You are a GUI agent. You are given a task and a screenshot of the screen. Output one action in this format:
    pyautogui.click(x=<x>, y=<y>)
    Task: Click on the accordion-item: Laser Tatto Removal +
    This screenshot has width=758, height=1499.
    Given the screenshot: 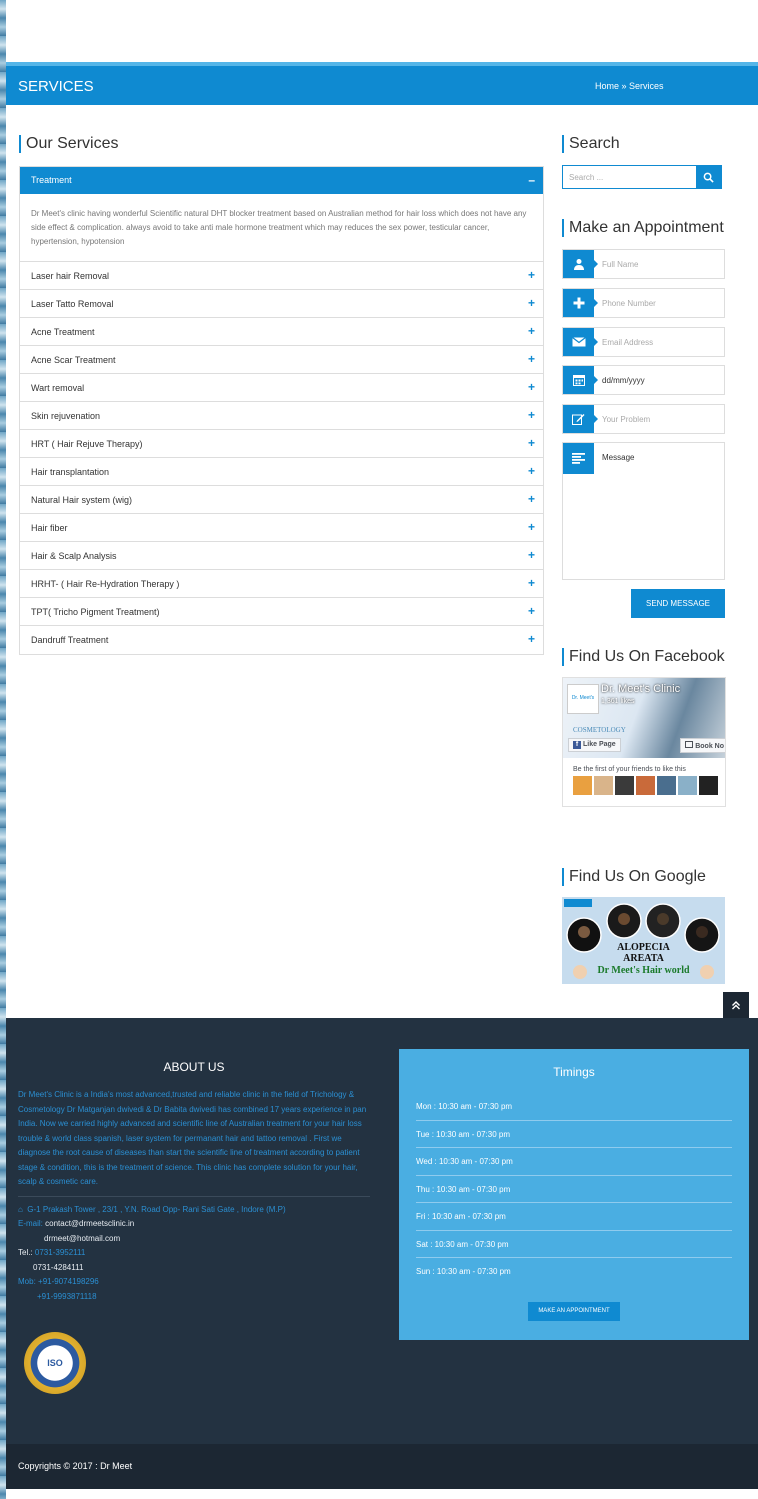 What is the action you would take?
    pyautogui.click(x=281, y=304)
    